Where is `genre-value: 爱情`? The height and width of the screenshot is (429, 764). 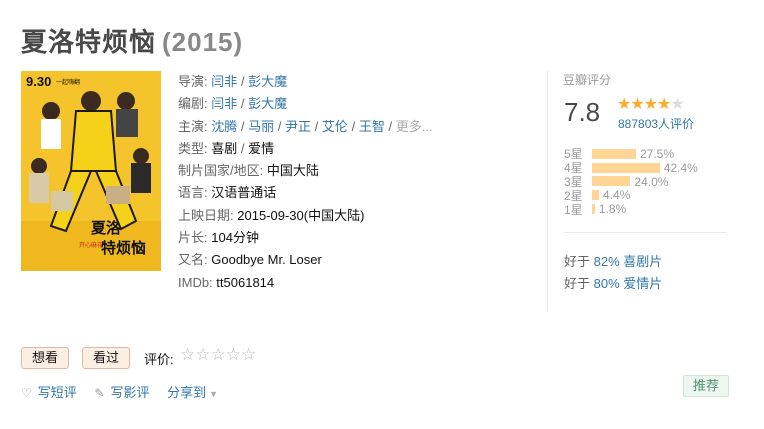 genre-value: 爱情 is located at coordinates (261, 148).